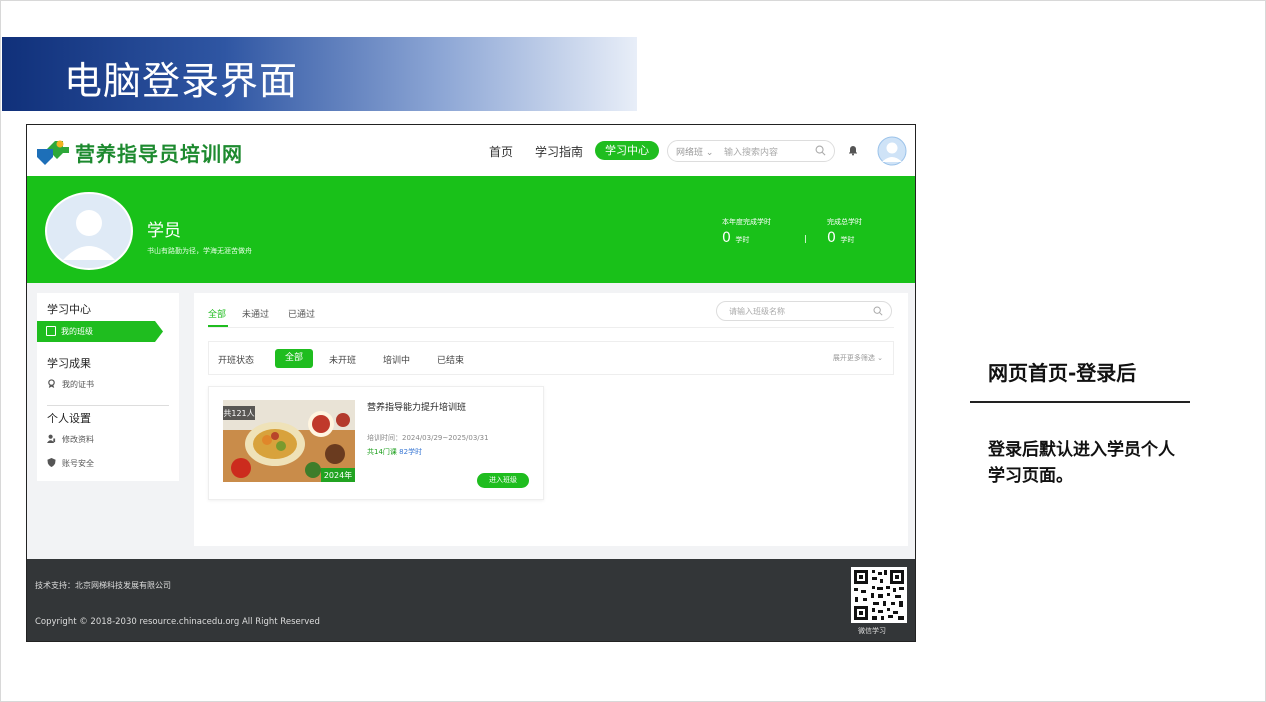  What do you see at coordinates (78, 439) in the screenshot?
I see `sidebar-item-label: 修改资料` at bounding box center [78, 439].